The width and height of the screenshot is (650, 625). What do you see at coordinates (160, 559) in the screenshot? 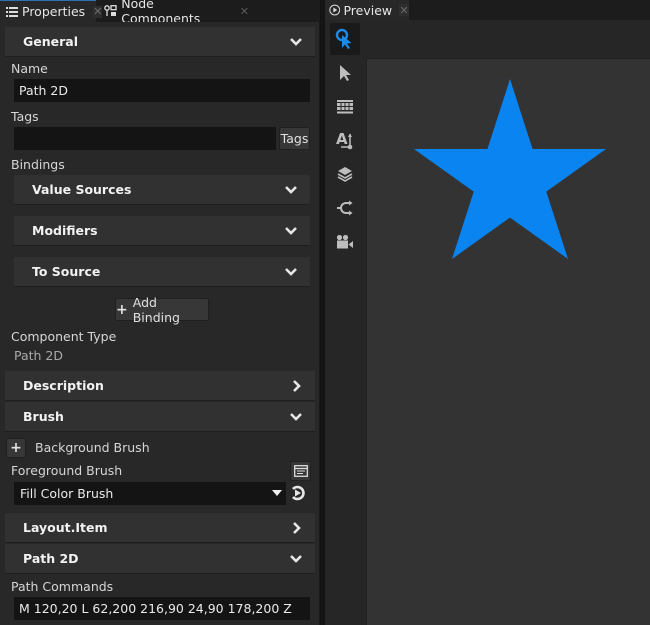
I see `section-path-2d: Path 2D` at bounding box center [160, 559].